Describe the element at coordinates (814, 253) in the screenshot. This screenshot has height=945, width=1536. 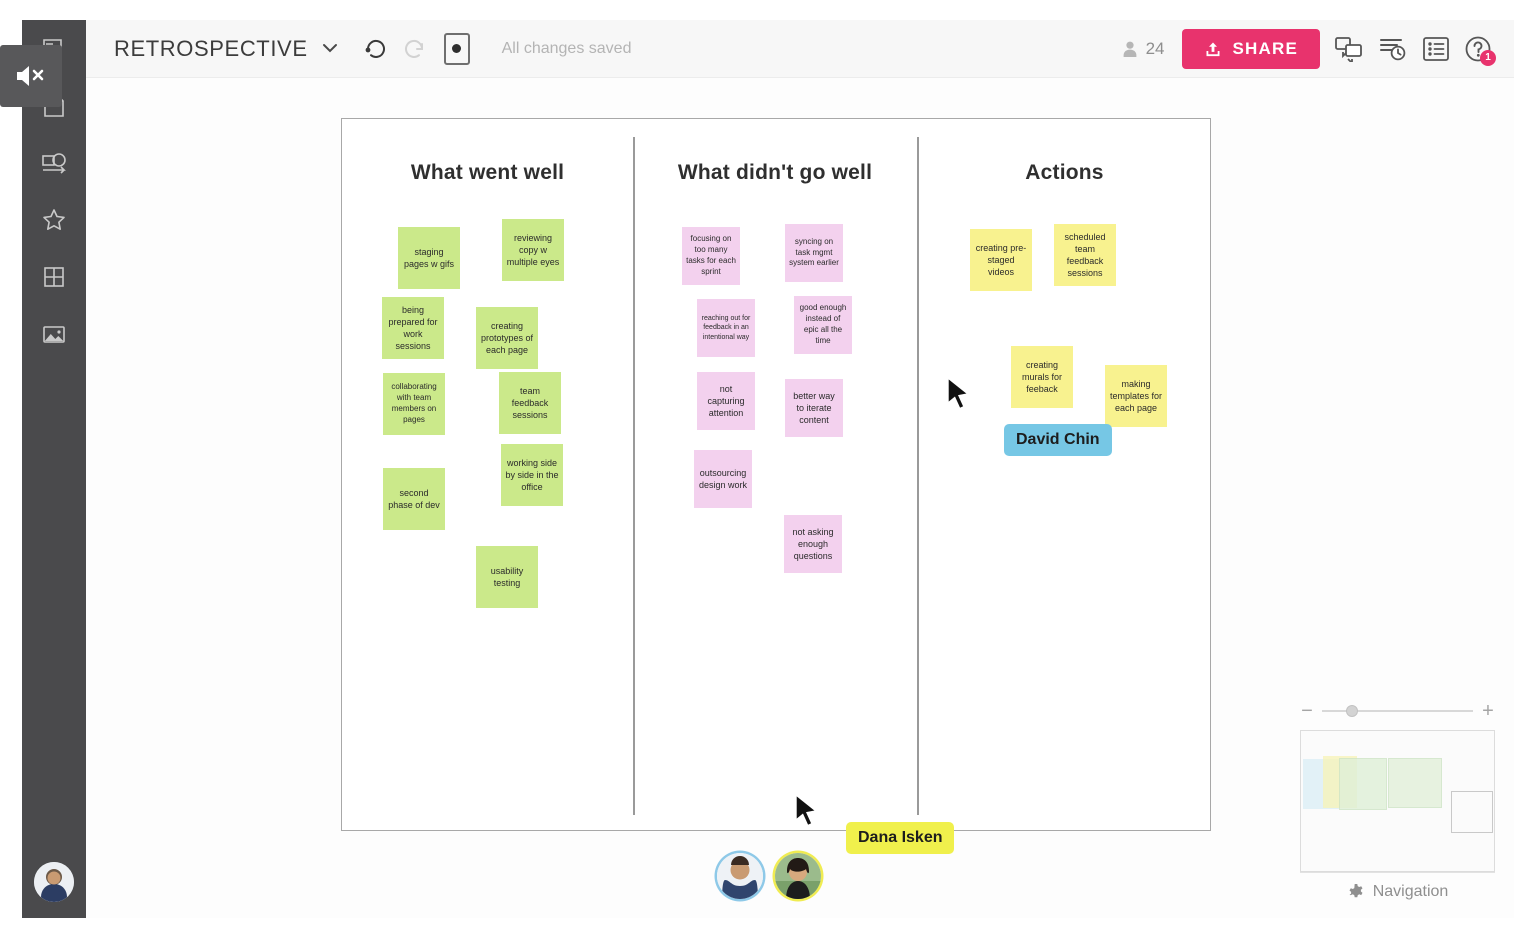
I see `sticky-note: syncing on task mgmt system earlier` at that location.